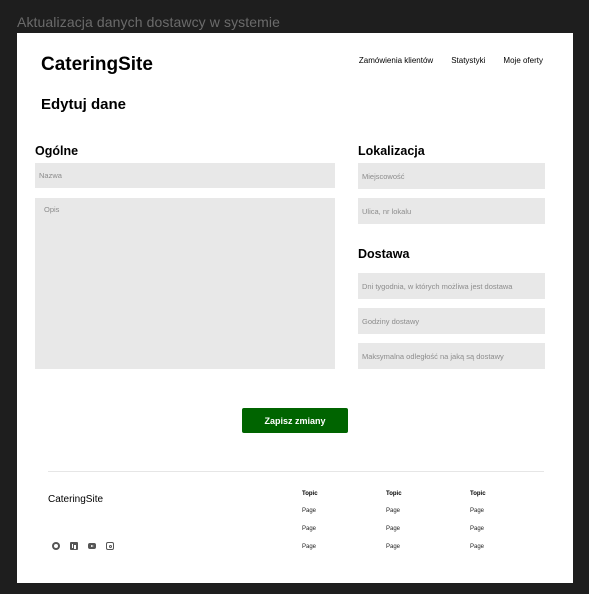 This screenshot has width=589, height=594. I want to click on section-title-general: Ogólne, so click(57, 151).